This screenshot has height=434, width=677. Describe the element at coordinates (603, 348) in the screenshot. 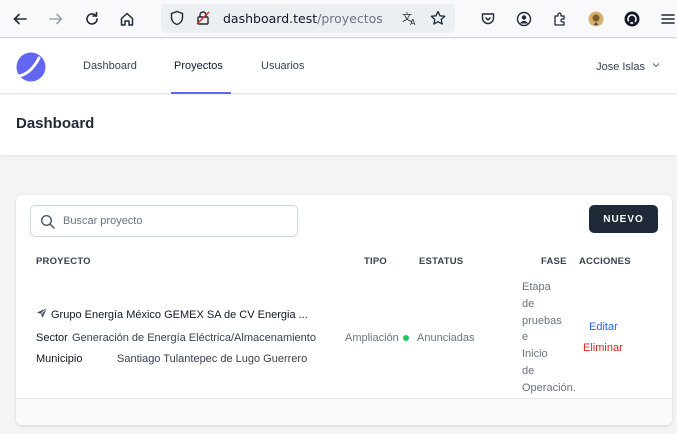

I see `delete-link: Eliminar` at that location.